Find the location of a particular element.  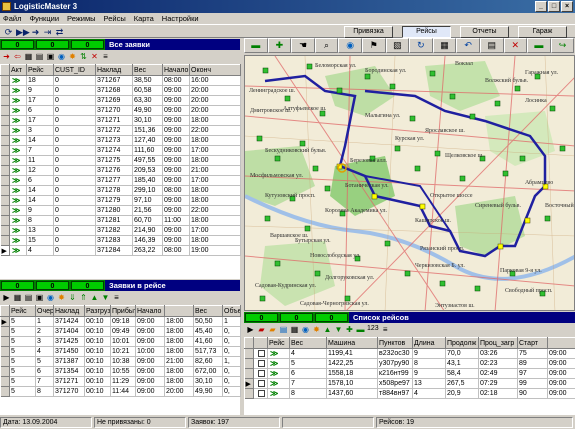

doc-icon: ▤ is located at coordinates (491, 45).